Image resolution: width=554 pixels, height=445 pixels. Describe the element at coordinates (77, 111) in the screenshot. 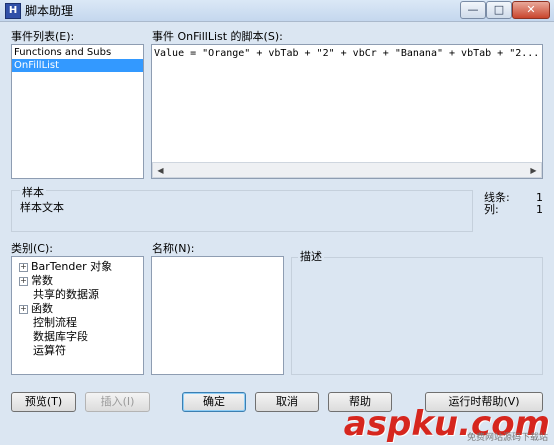

I see `event-list: Functions and Subs OnFillList` at that location.